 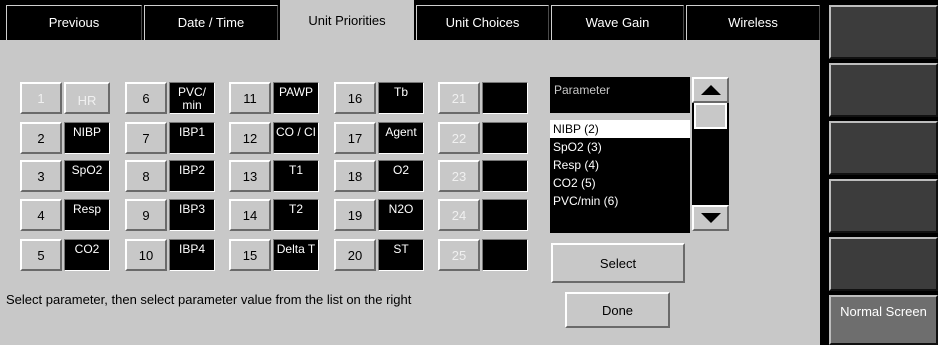 What do you see at coordinates (620, 95) in the screenshot?
I see `parameter-list-header: Parameter` at bounding box center [620, 95].